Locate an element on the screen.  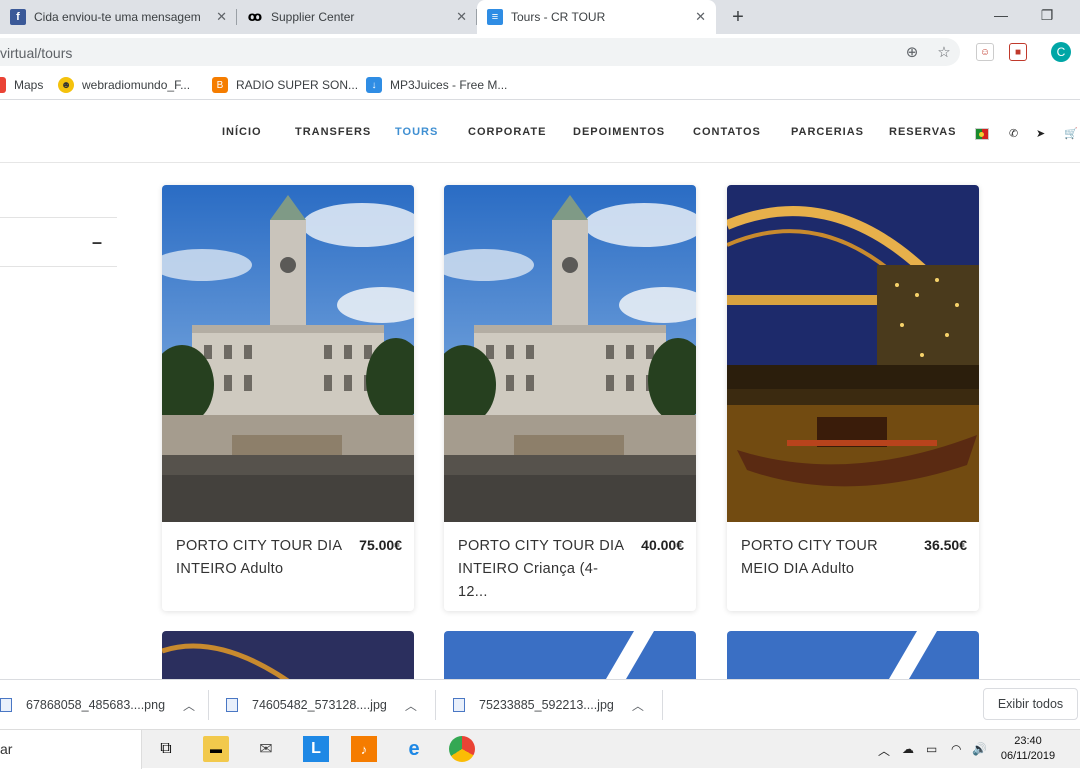
tab-title: Tours - CR TOUR is located at coordinates (558, 17).